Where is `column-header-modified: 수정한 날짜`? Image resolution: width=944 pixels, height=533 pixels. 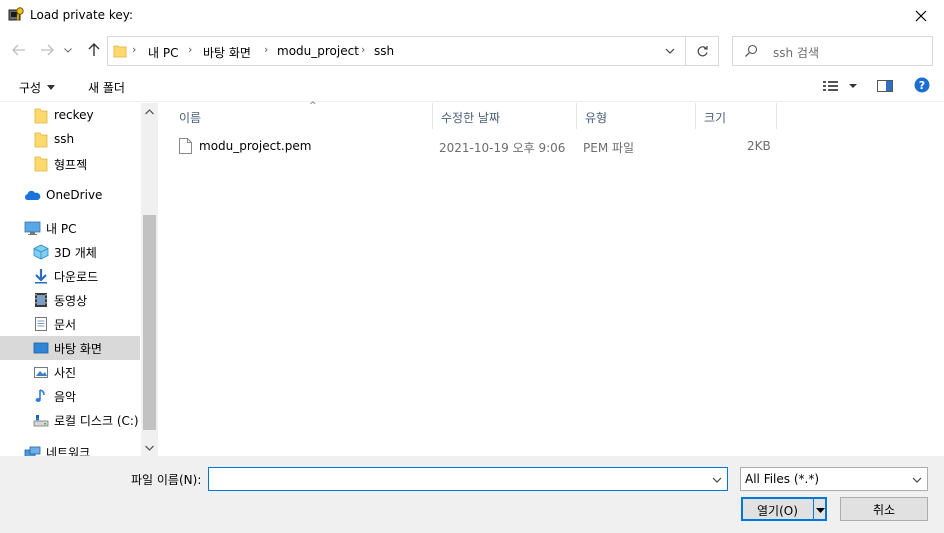
column-header-modified: 수정한 날짜 is located at coordinates (505, 116).